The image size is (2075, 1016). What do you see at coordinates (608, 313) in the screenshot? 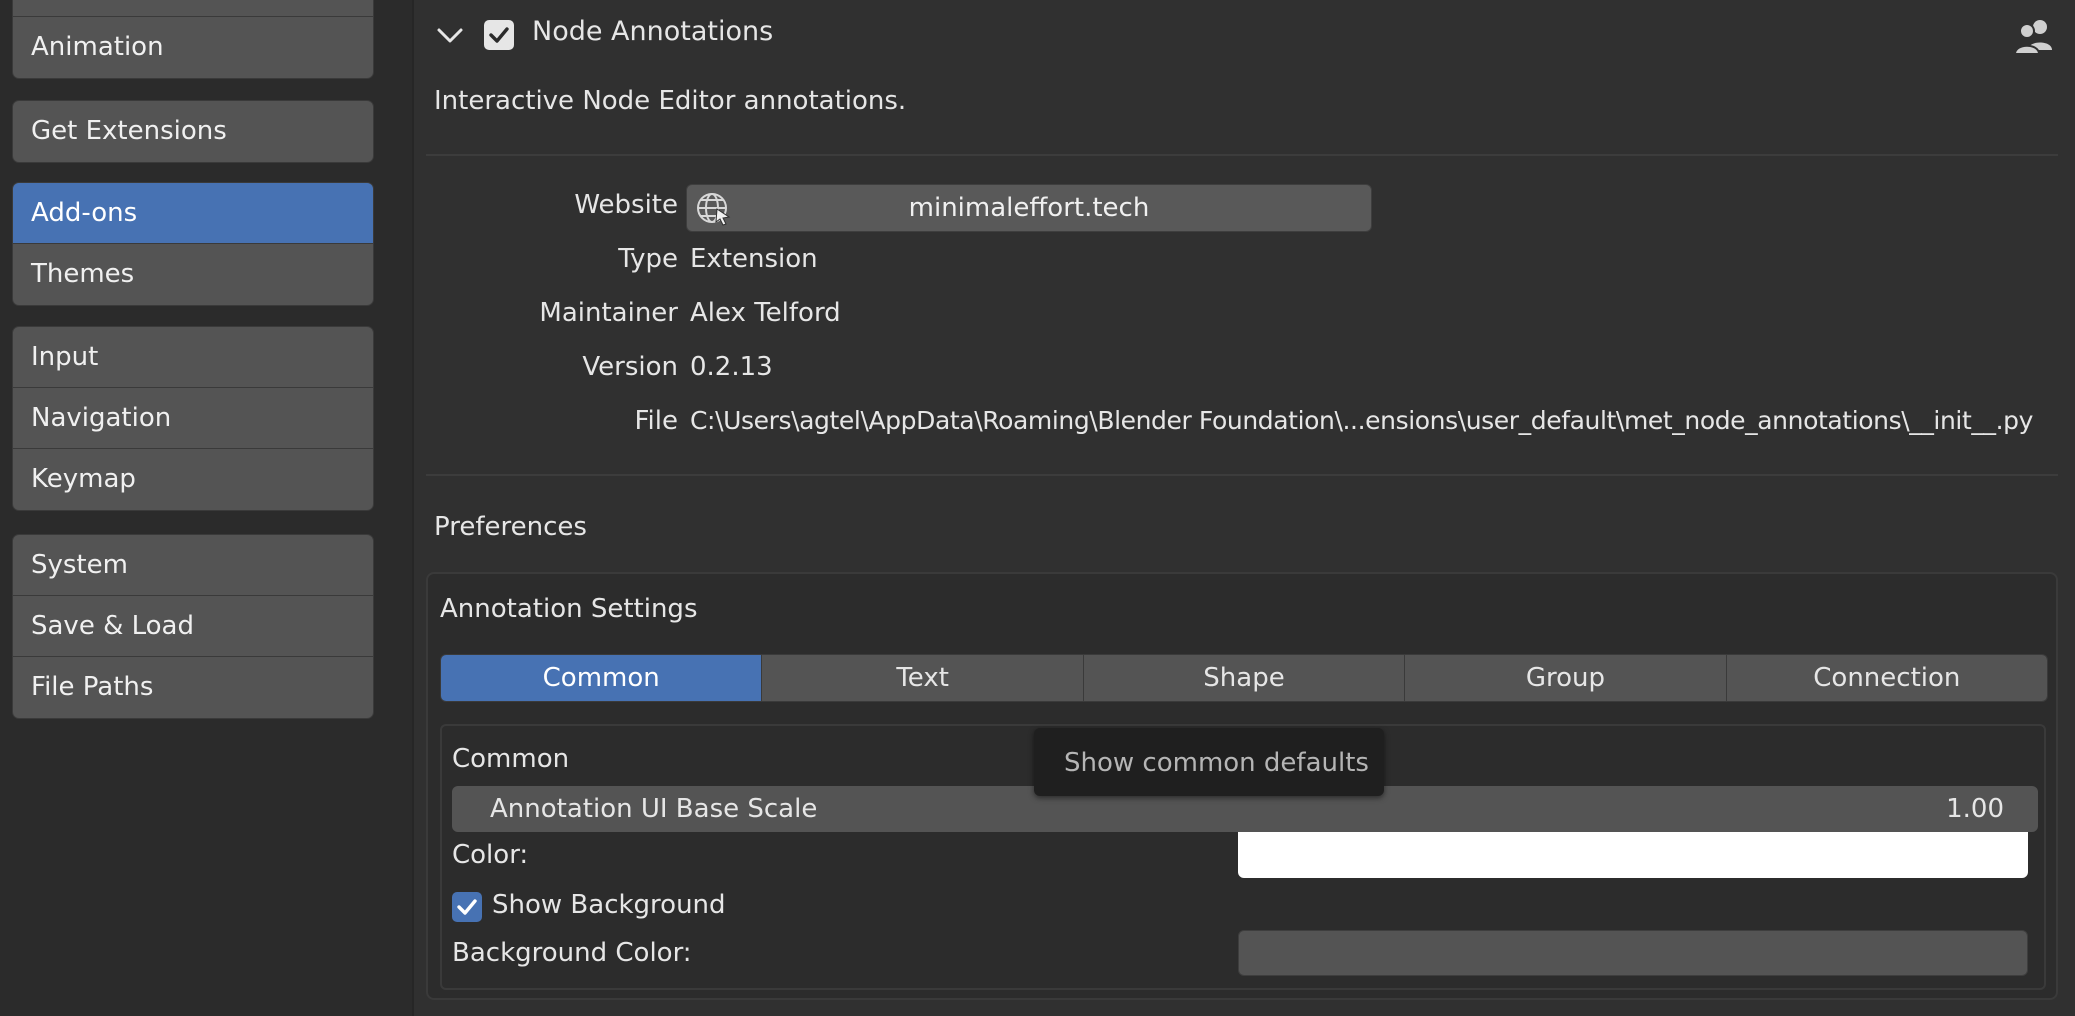
I see `maintainer-label: Maintainer` at bounding box center [608, 313].